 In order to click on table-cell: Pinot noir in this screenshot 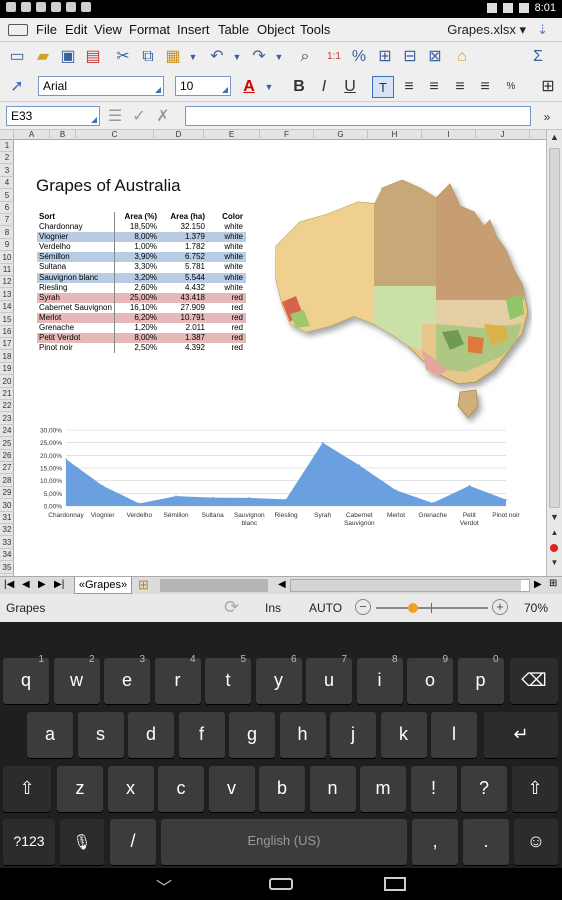, I will do `click(76, 348)`.